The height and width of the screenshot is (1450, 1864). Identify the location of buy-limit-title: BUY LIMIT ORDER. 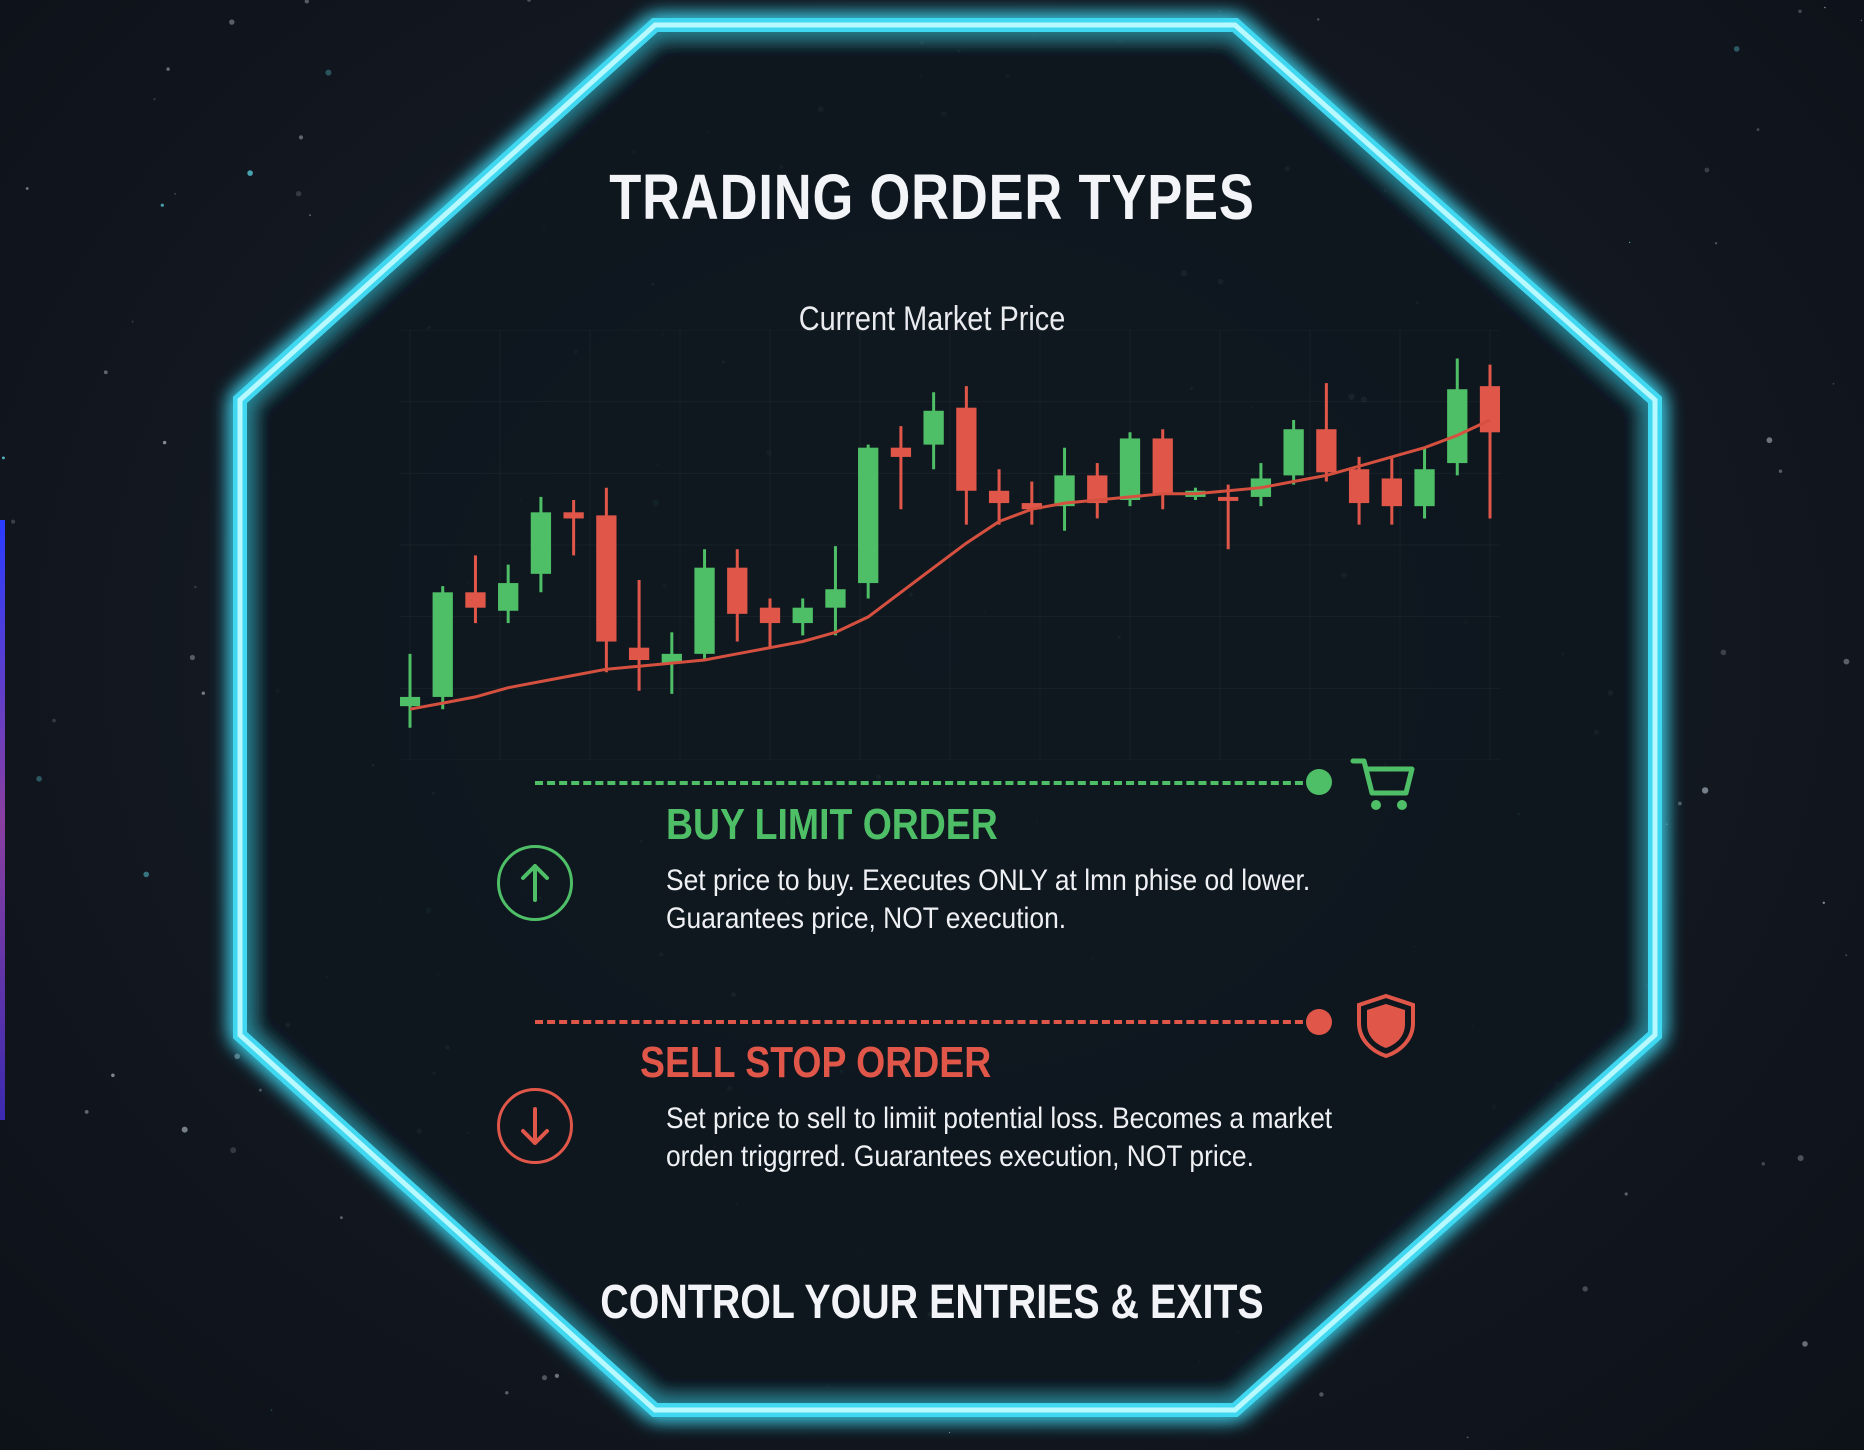
(832, 824).